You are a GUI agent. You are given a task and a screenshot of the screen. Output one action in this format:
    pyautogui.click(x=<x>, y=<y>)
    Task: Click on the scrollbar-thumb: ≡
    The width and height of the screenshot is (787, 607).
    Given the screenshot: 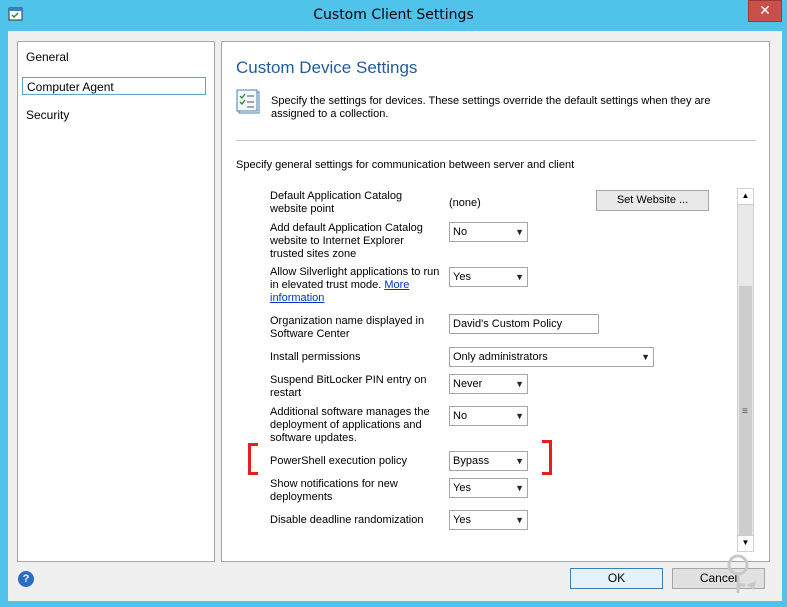 What is the action you would take?
    pyautogui.click(x=745, y=412)
    